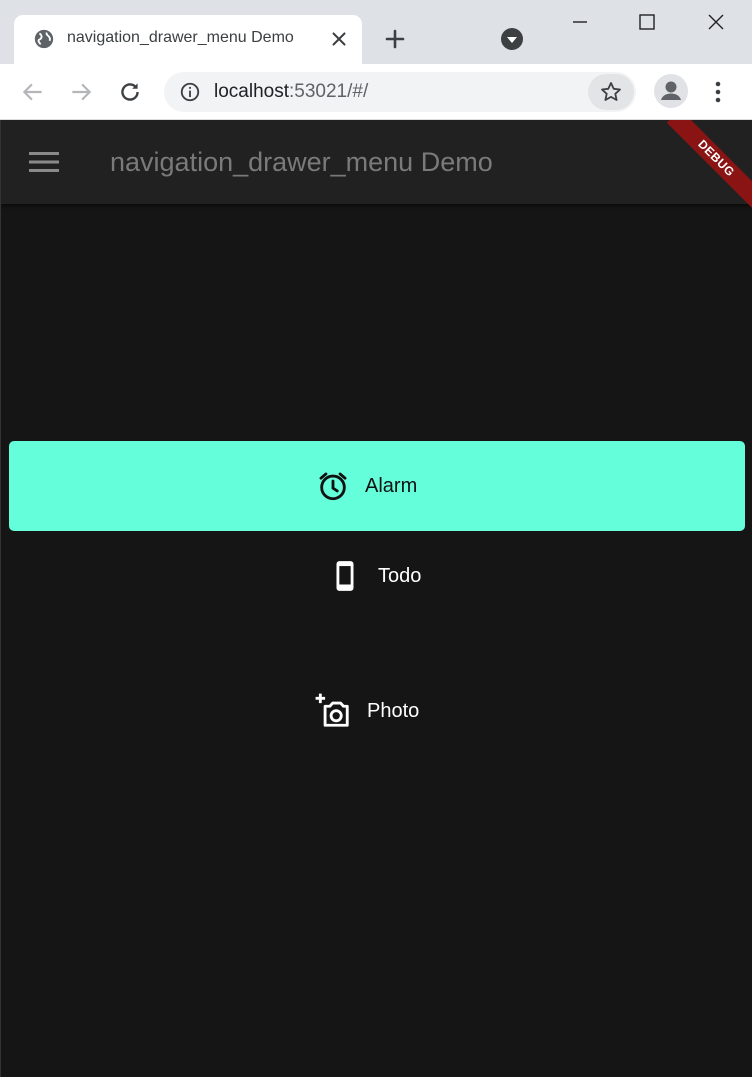  I want to click on forward-arrow-icon, so click(81, 92).